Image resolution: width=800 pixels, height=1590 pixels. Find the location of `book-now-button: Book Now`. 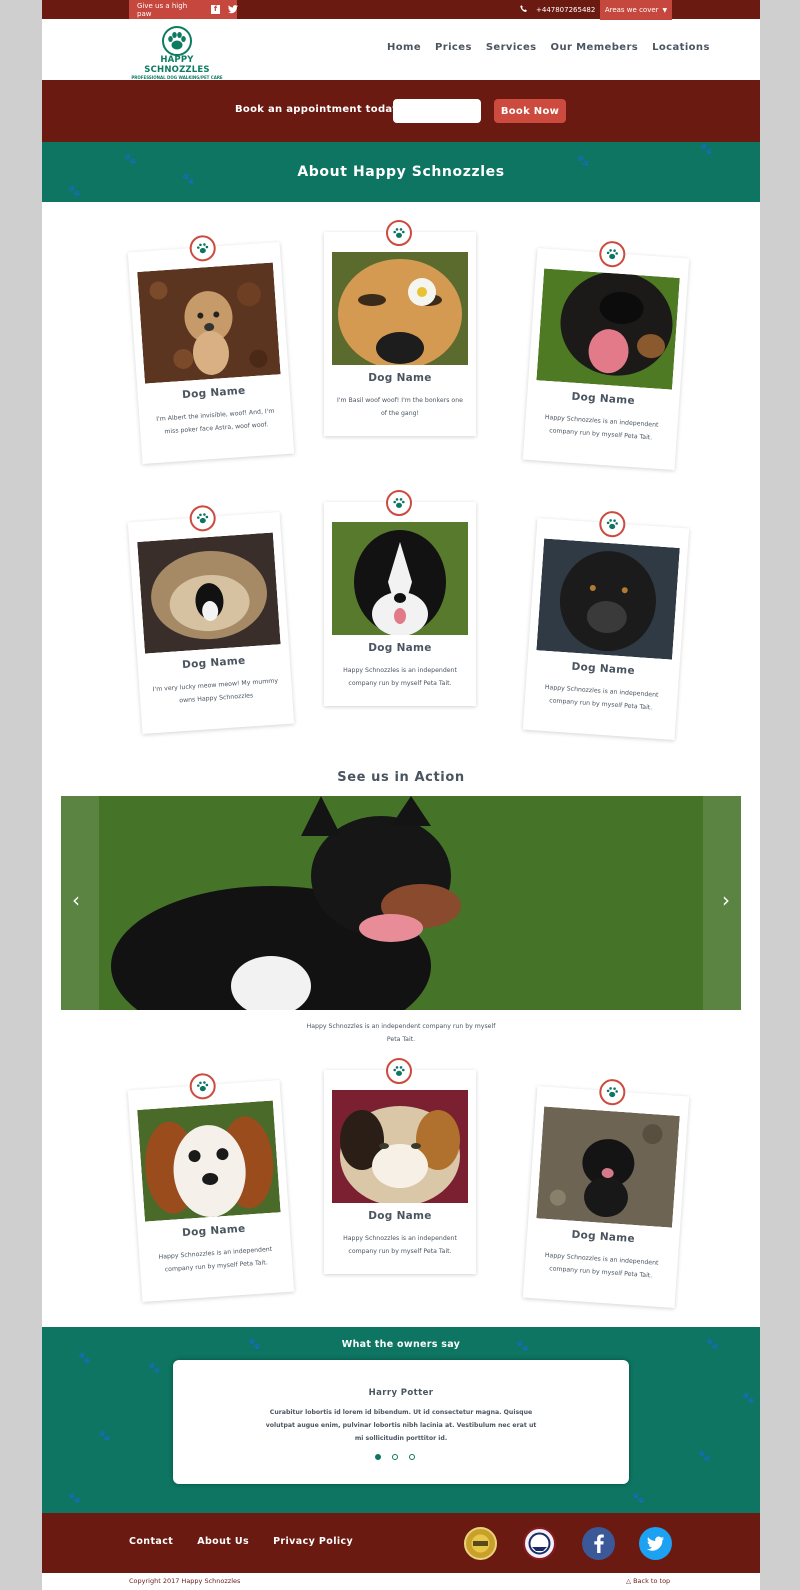

book-now-button: Book Now is located at coordinates (530, 111).